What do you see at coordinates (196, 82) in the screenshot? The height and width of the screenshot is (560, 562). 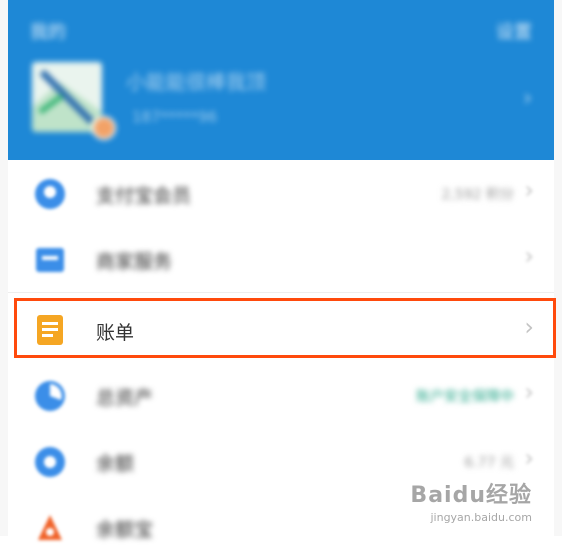 I see `user-name: 小能能很棒我顶` at bounding box center [196, 82].